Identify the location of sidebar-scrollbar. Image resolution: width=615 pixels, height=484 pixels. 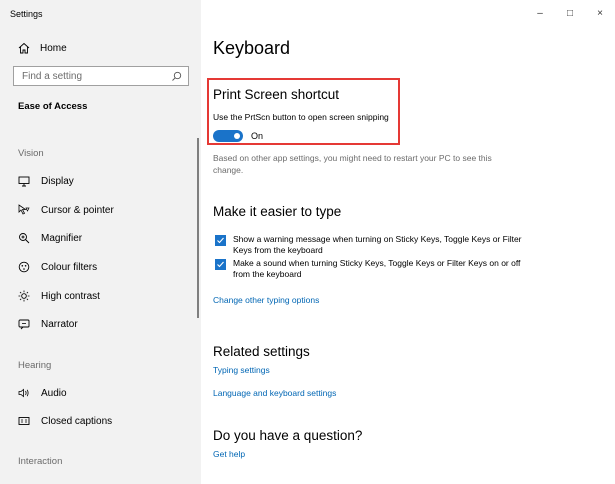
(198, 228).